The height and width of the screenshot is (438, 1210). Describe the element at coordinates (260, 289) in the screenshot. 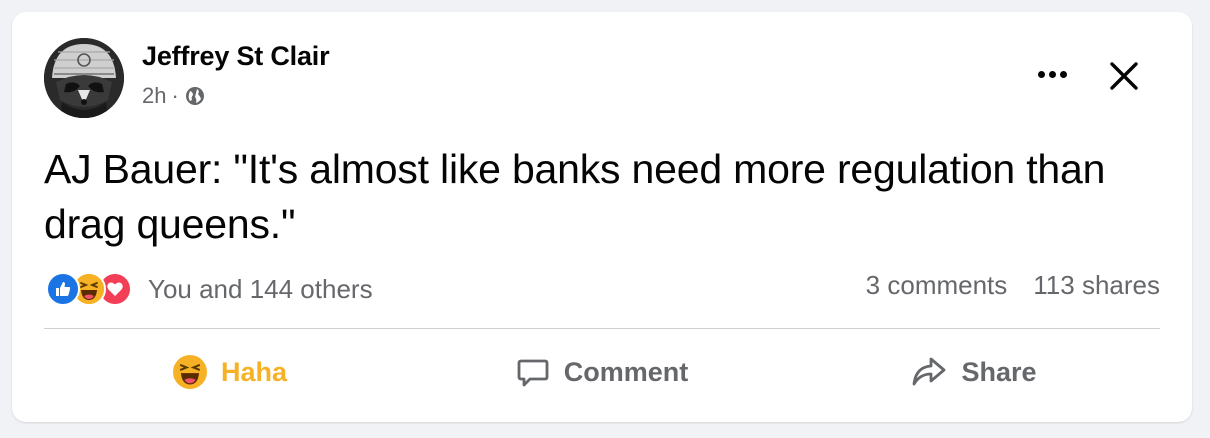

I see `reaction-summary-text: You and 144 others` at that location.